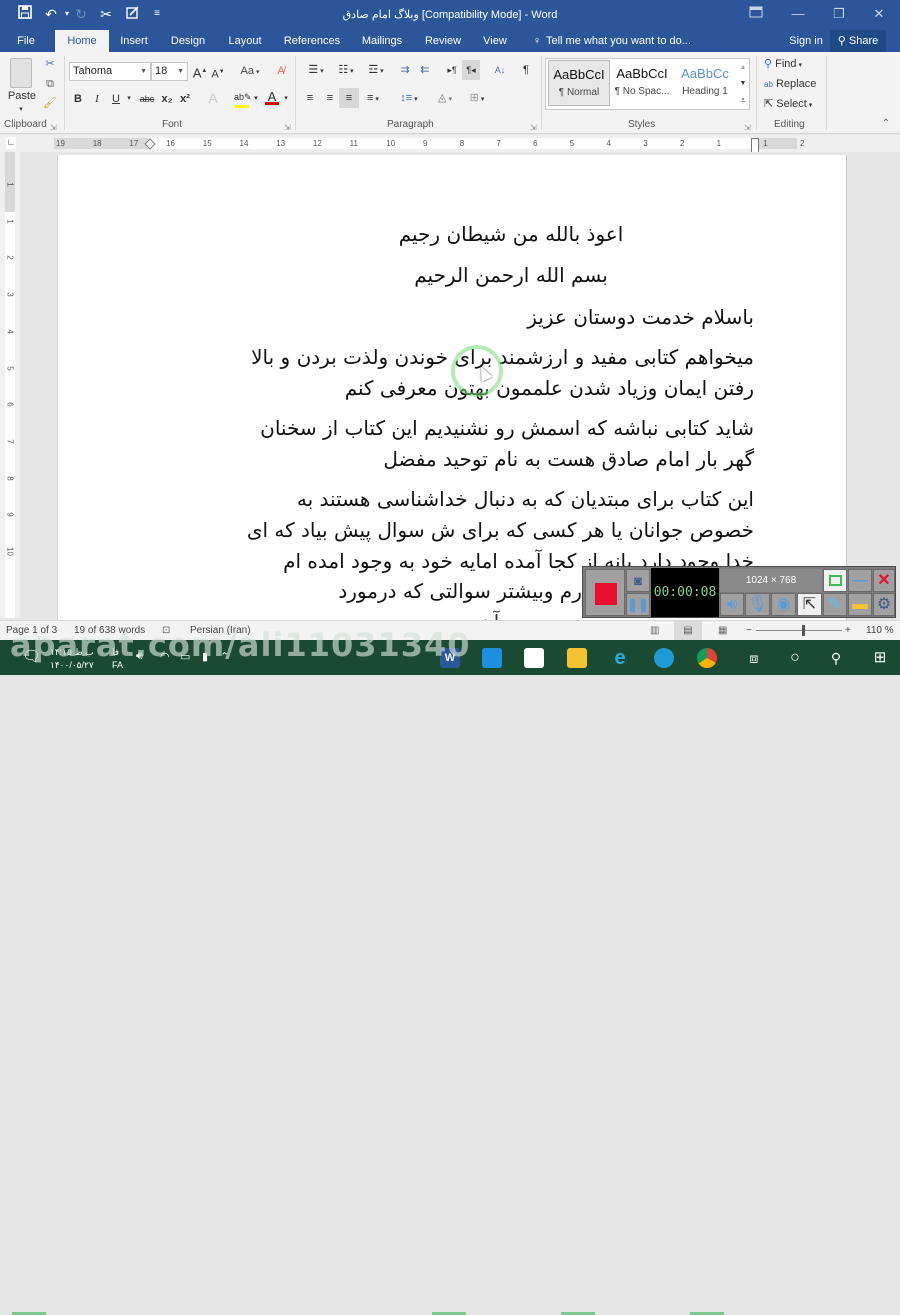 The height and width of the screenshot is (1315, 900). What do you see at coordinates (754, 658) in the screenshot?
I see `task-view-icon: ⧈` at bounding box center [754, 658].